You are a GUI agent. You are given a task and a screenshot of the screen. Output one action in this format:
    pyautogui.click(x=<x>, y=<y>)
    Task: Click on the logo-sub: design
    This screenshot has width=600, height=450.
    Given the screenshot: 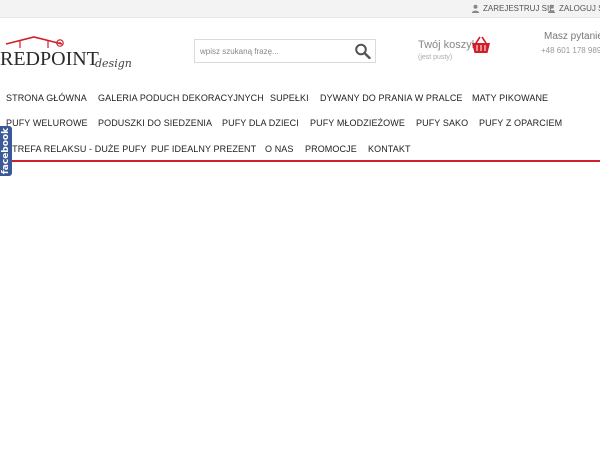 What is the action you would take?
    pyautogui.click(x=113, y=63)
    